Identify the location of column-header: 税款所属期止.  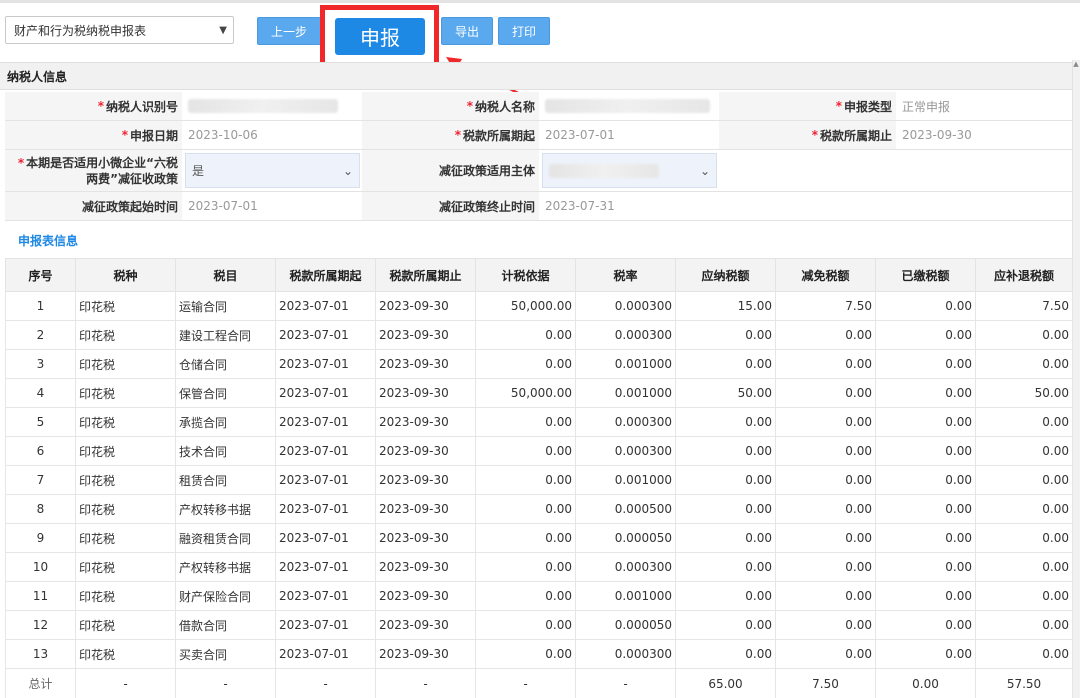
(425, 275).